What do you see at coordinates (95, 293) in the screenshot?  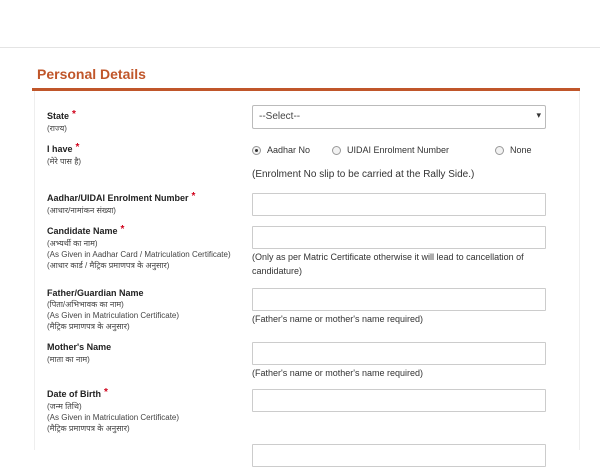 I see `father-name-label: Father/Guardian Name` at bounding box center [95, 293].